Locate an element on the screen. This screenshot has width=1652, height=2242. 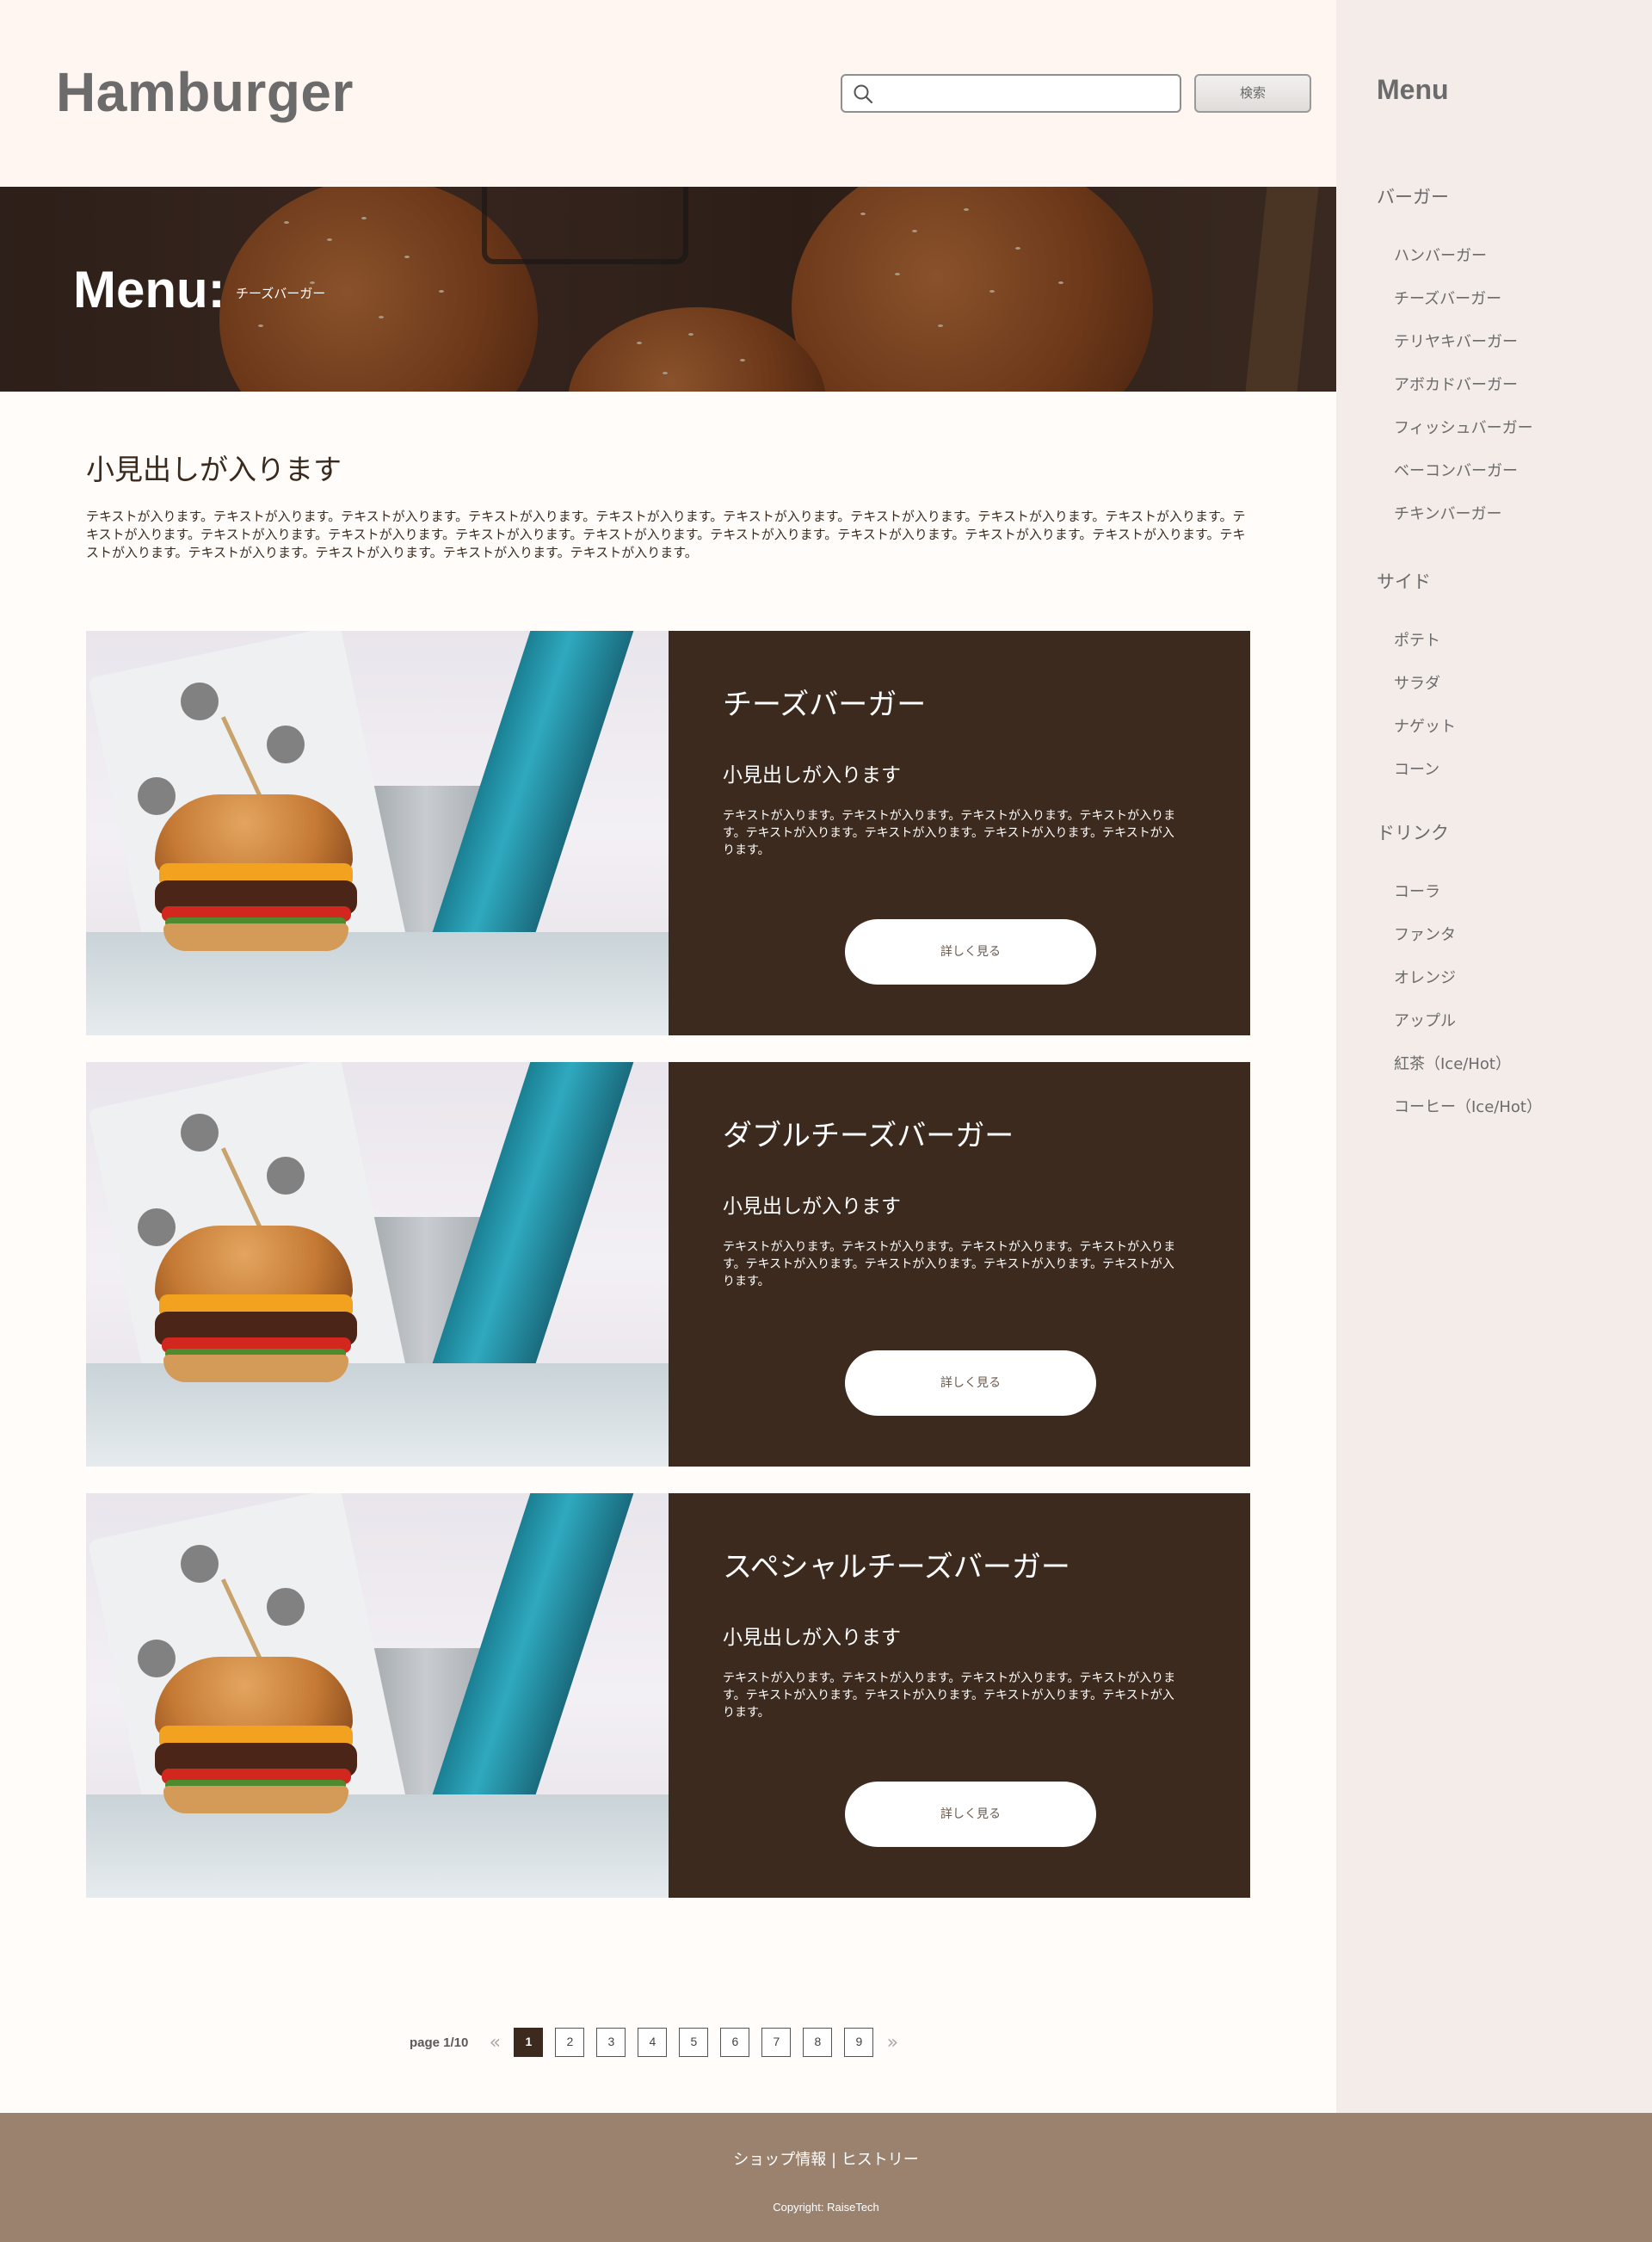
site-footer is located at coordinates (826, 2177).